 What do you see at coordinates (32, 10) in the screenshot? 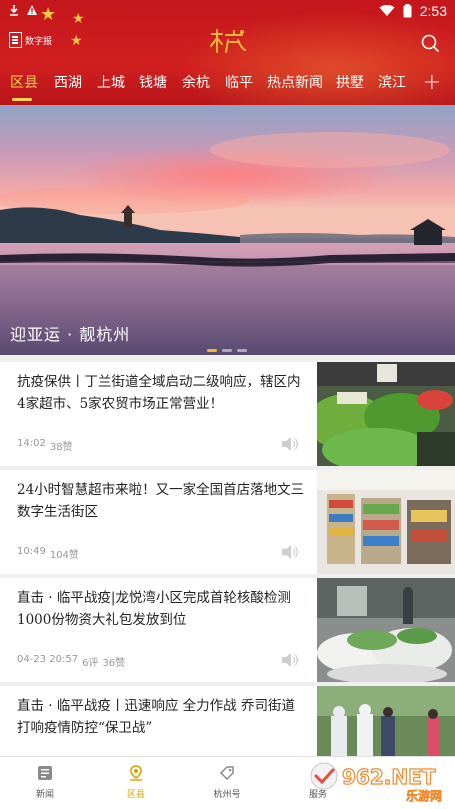
I see `warning-icon` at bounding box center [32, 10].